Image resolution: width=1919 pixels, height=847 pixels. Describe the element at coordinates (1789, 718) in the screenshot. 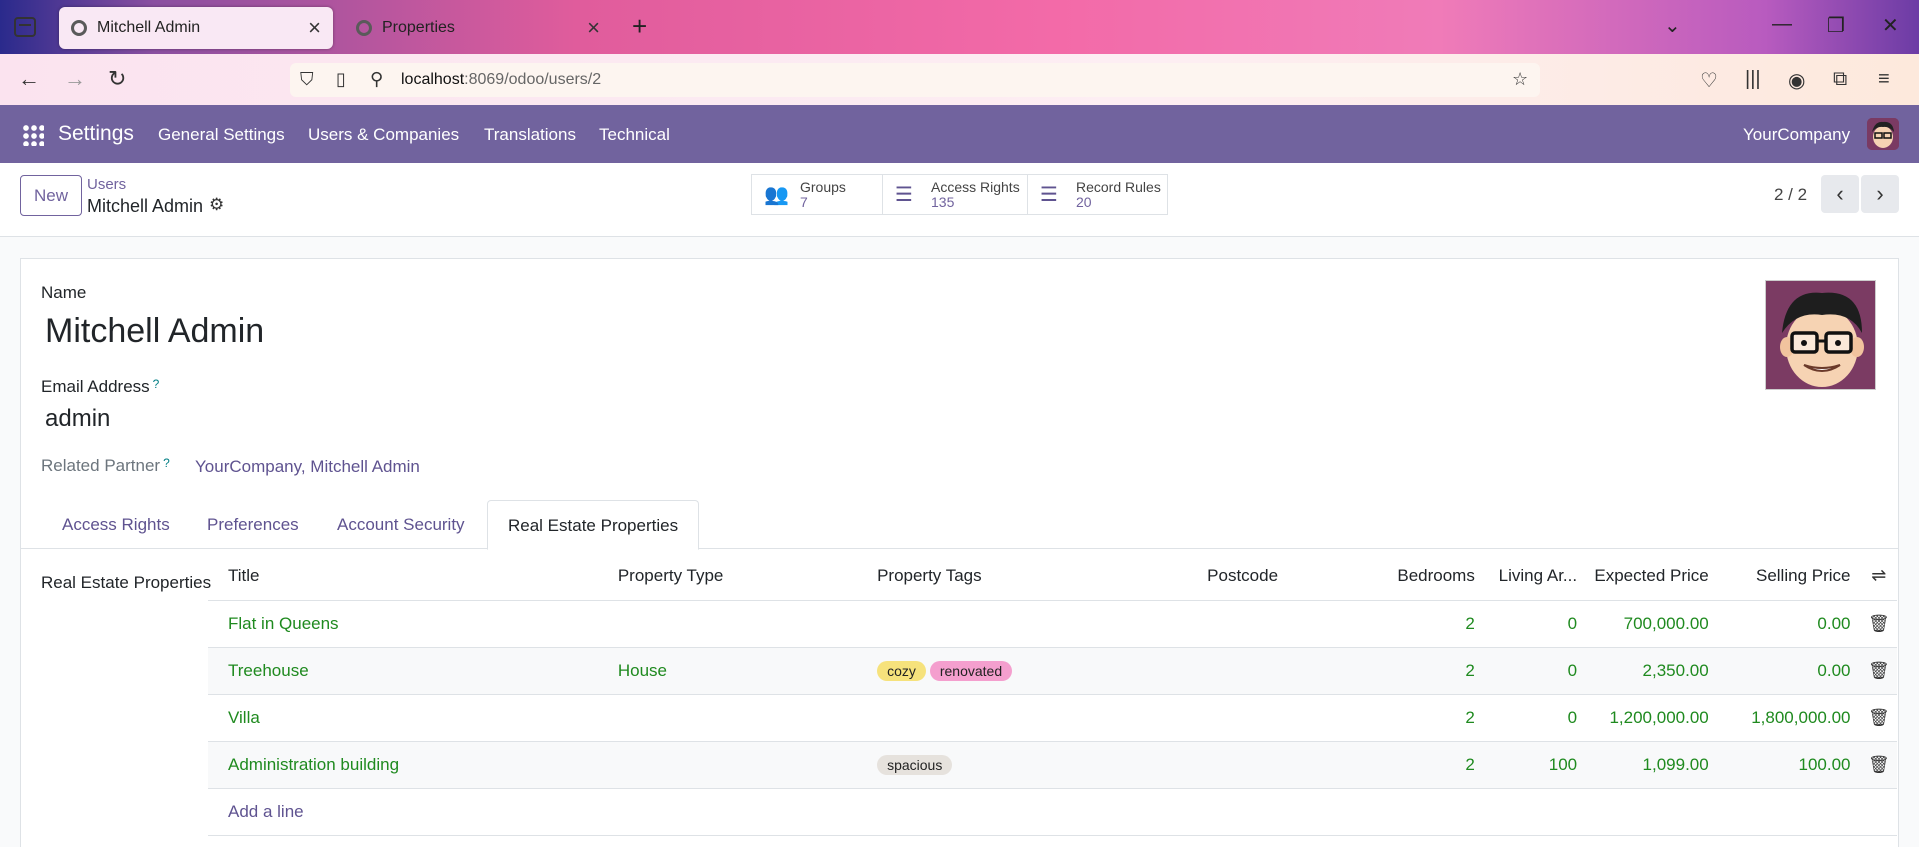

I see `cell-selling-price: 1,800,000.00` at that location.